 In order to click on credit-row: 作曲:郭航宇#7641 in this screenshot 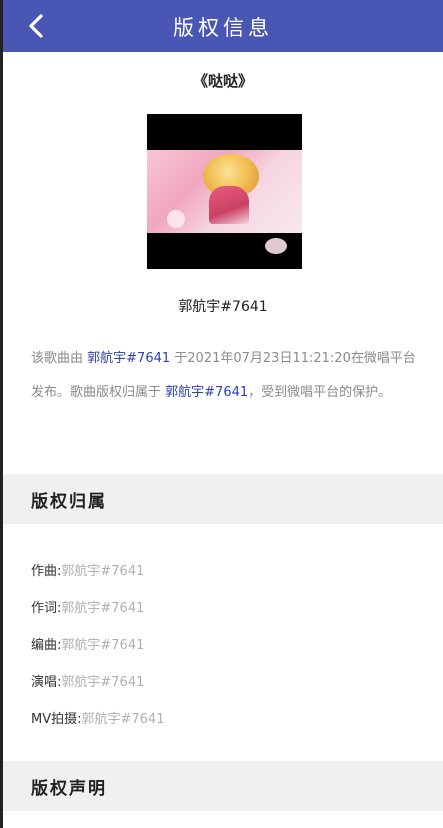, I will do `click(87, 569)`.